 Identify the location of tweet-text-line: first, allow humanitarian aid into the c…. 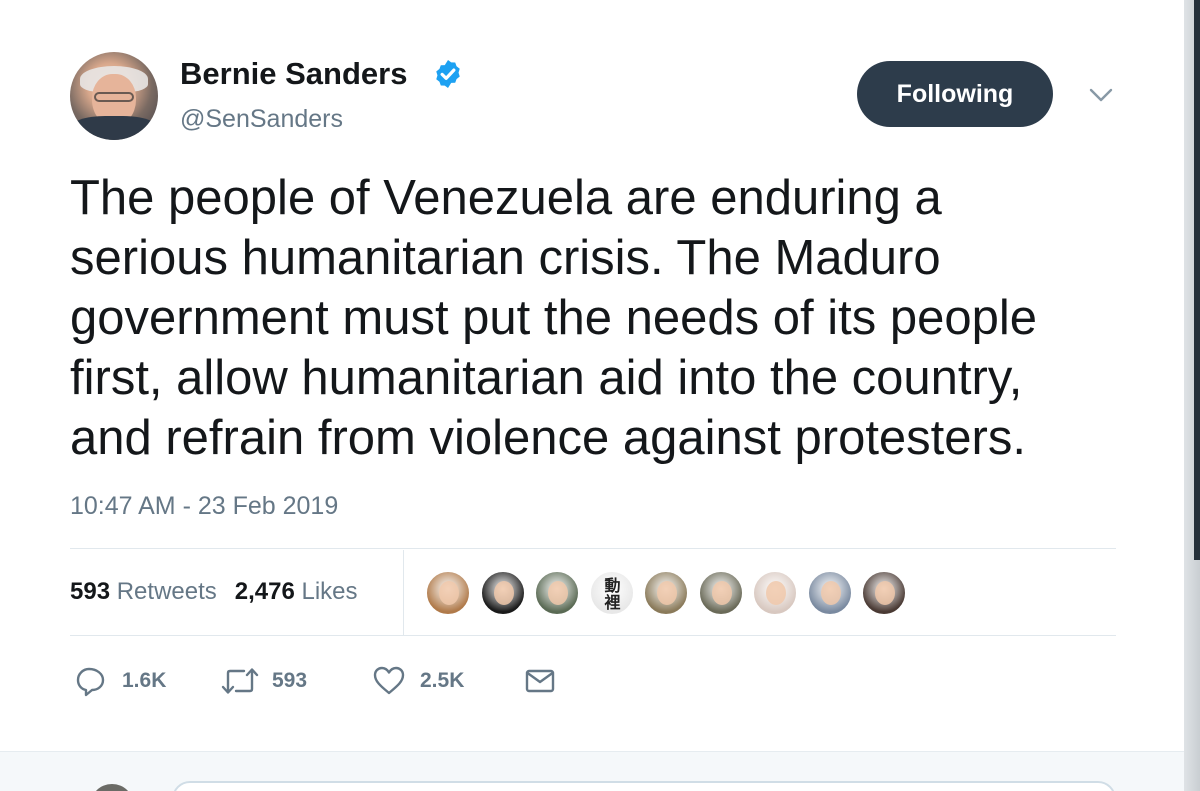
(546, 378).